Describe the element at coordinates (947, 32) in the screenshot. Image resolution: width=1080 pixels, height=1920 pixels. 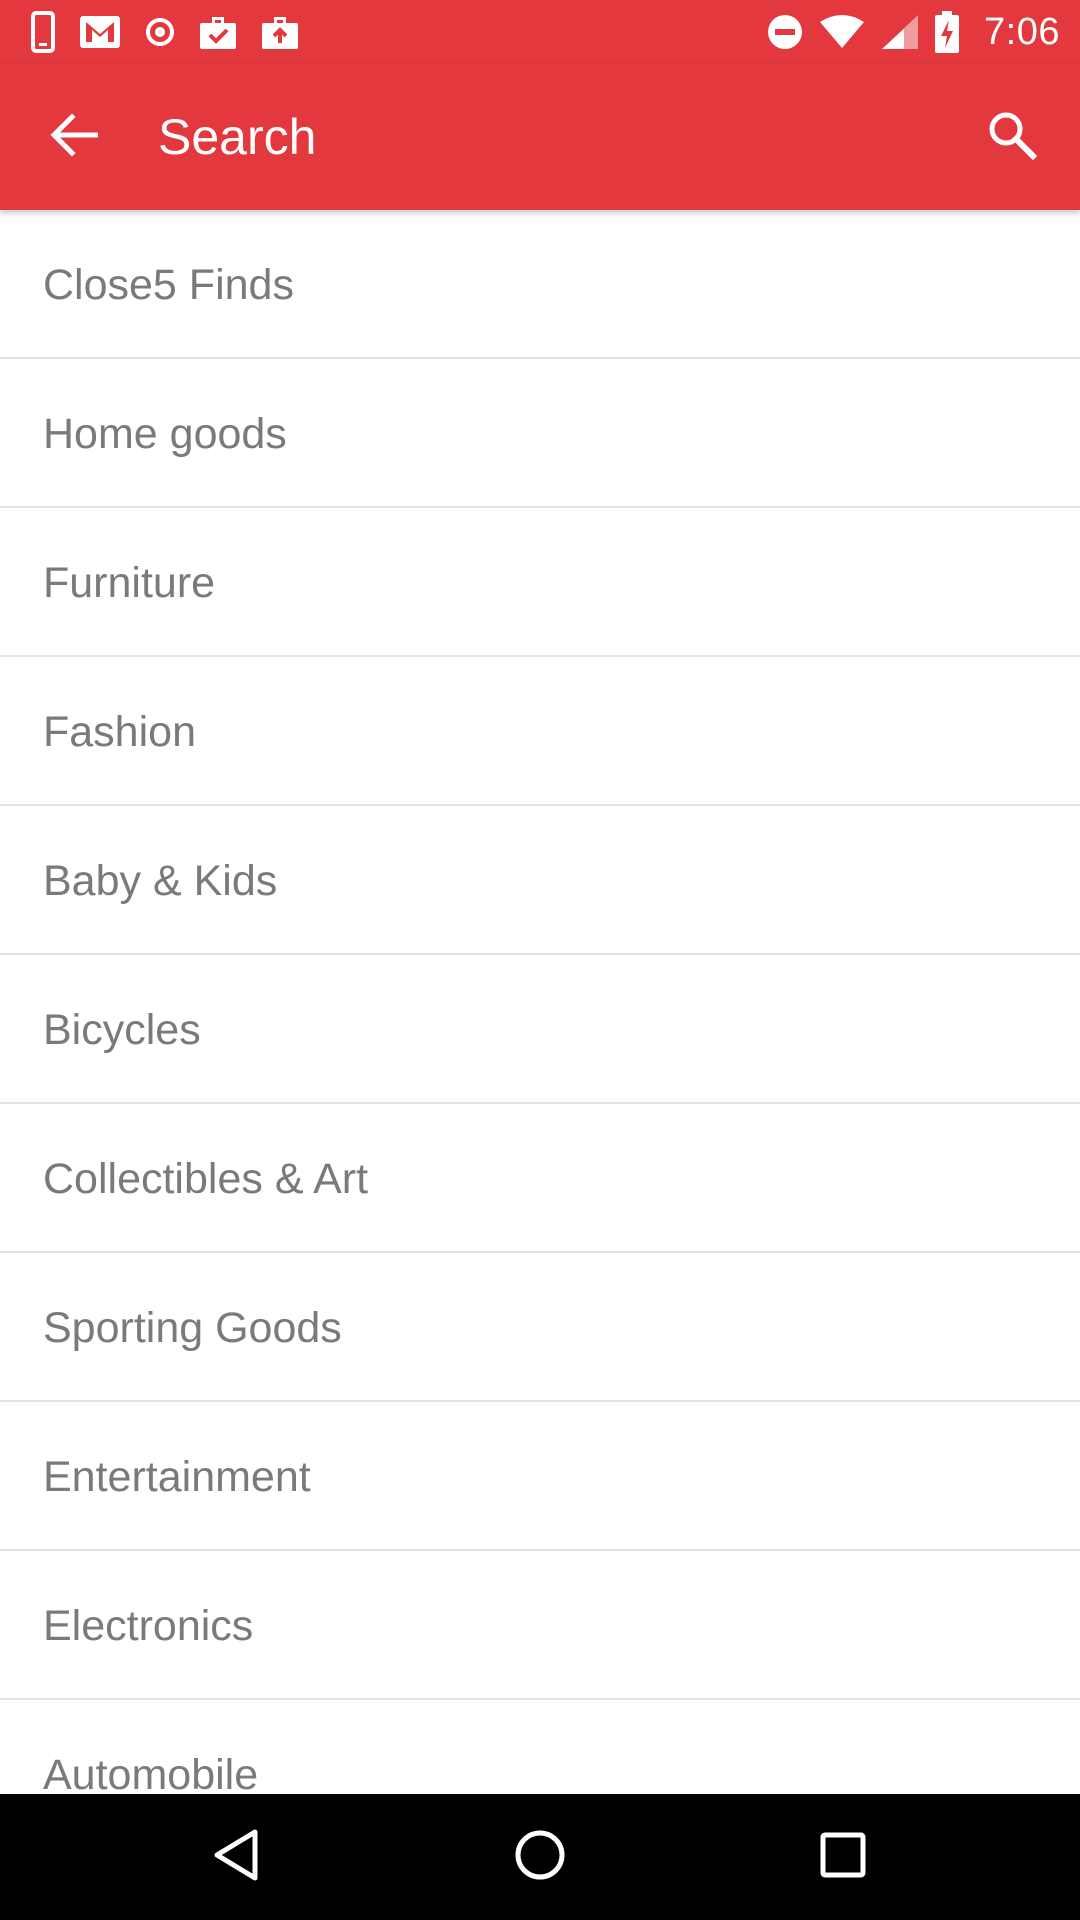
I see `battery-charging-icon` at that location.